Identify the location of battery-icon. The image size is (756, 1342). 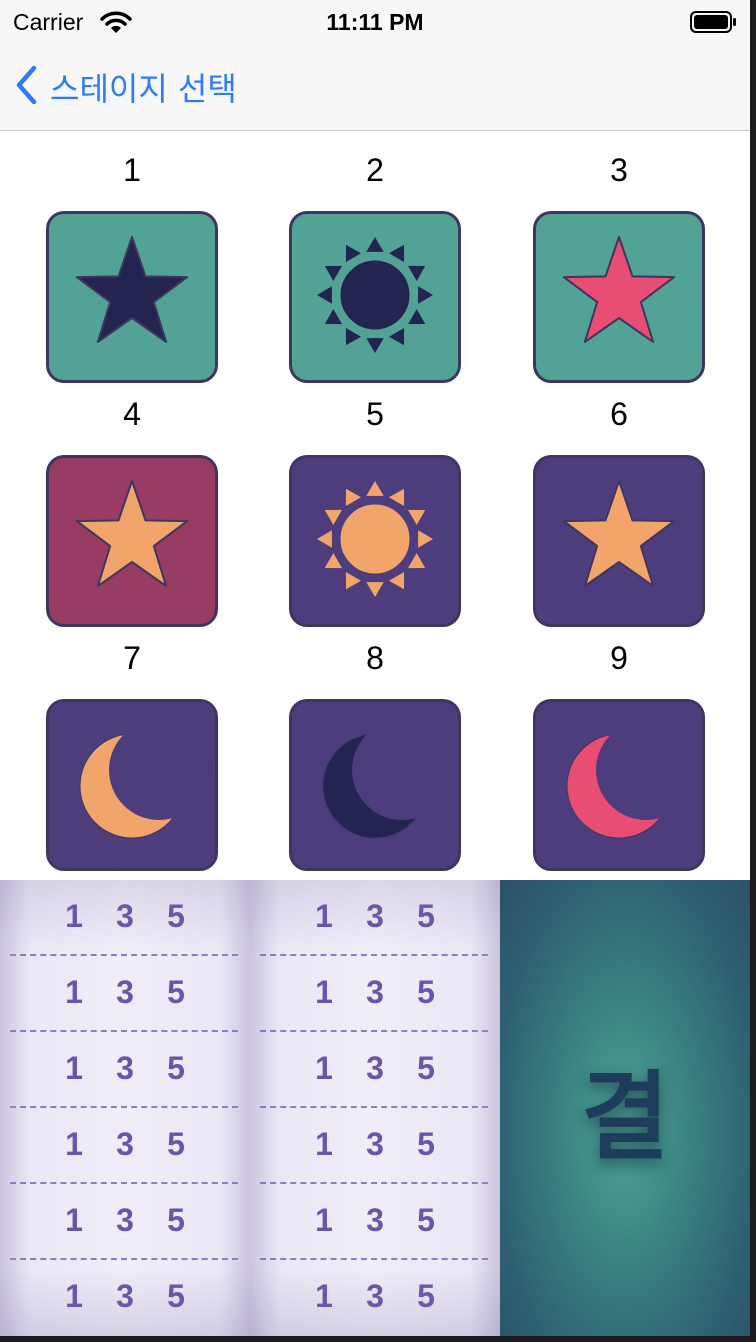
(714, 24).